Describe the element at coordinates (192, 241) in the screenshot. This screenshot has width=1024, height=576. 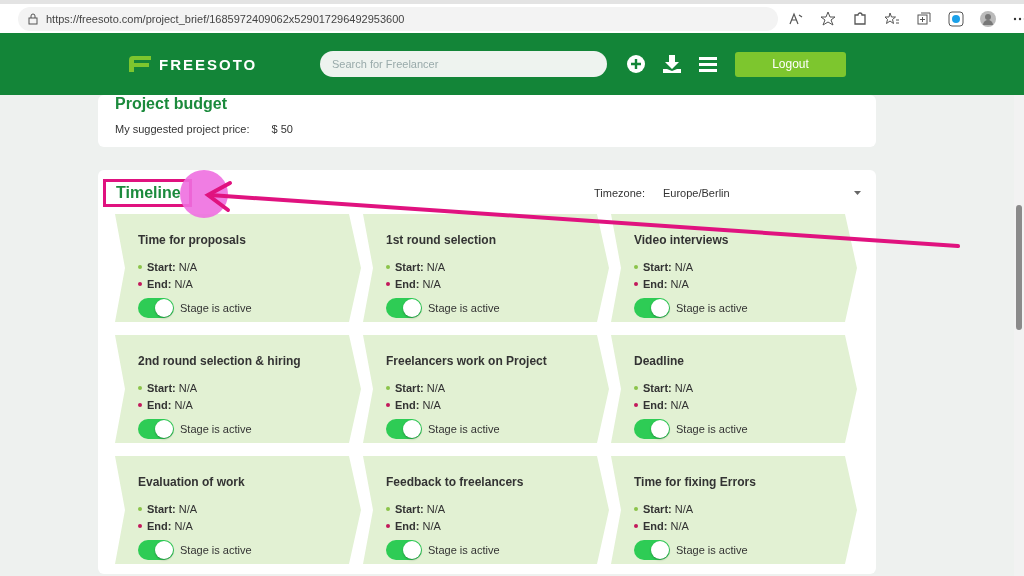
I see `stage-title: Time for proposals` at that location.